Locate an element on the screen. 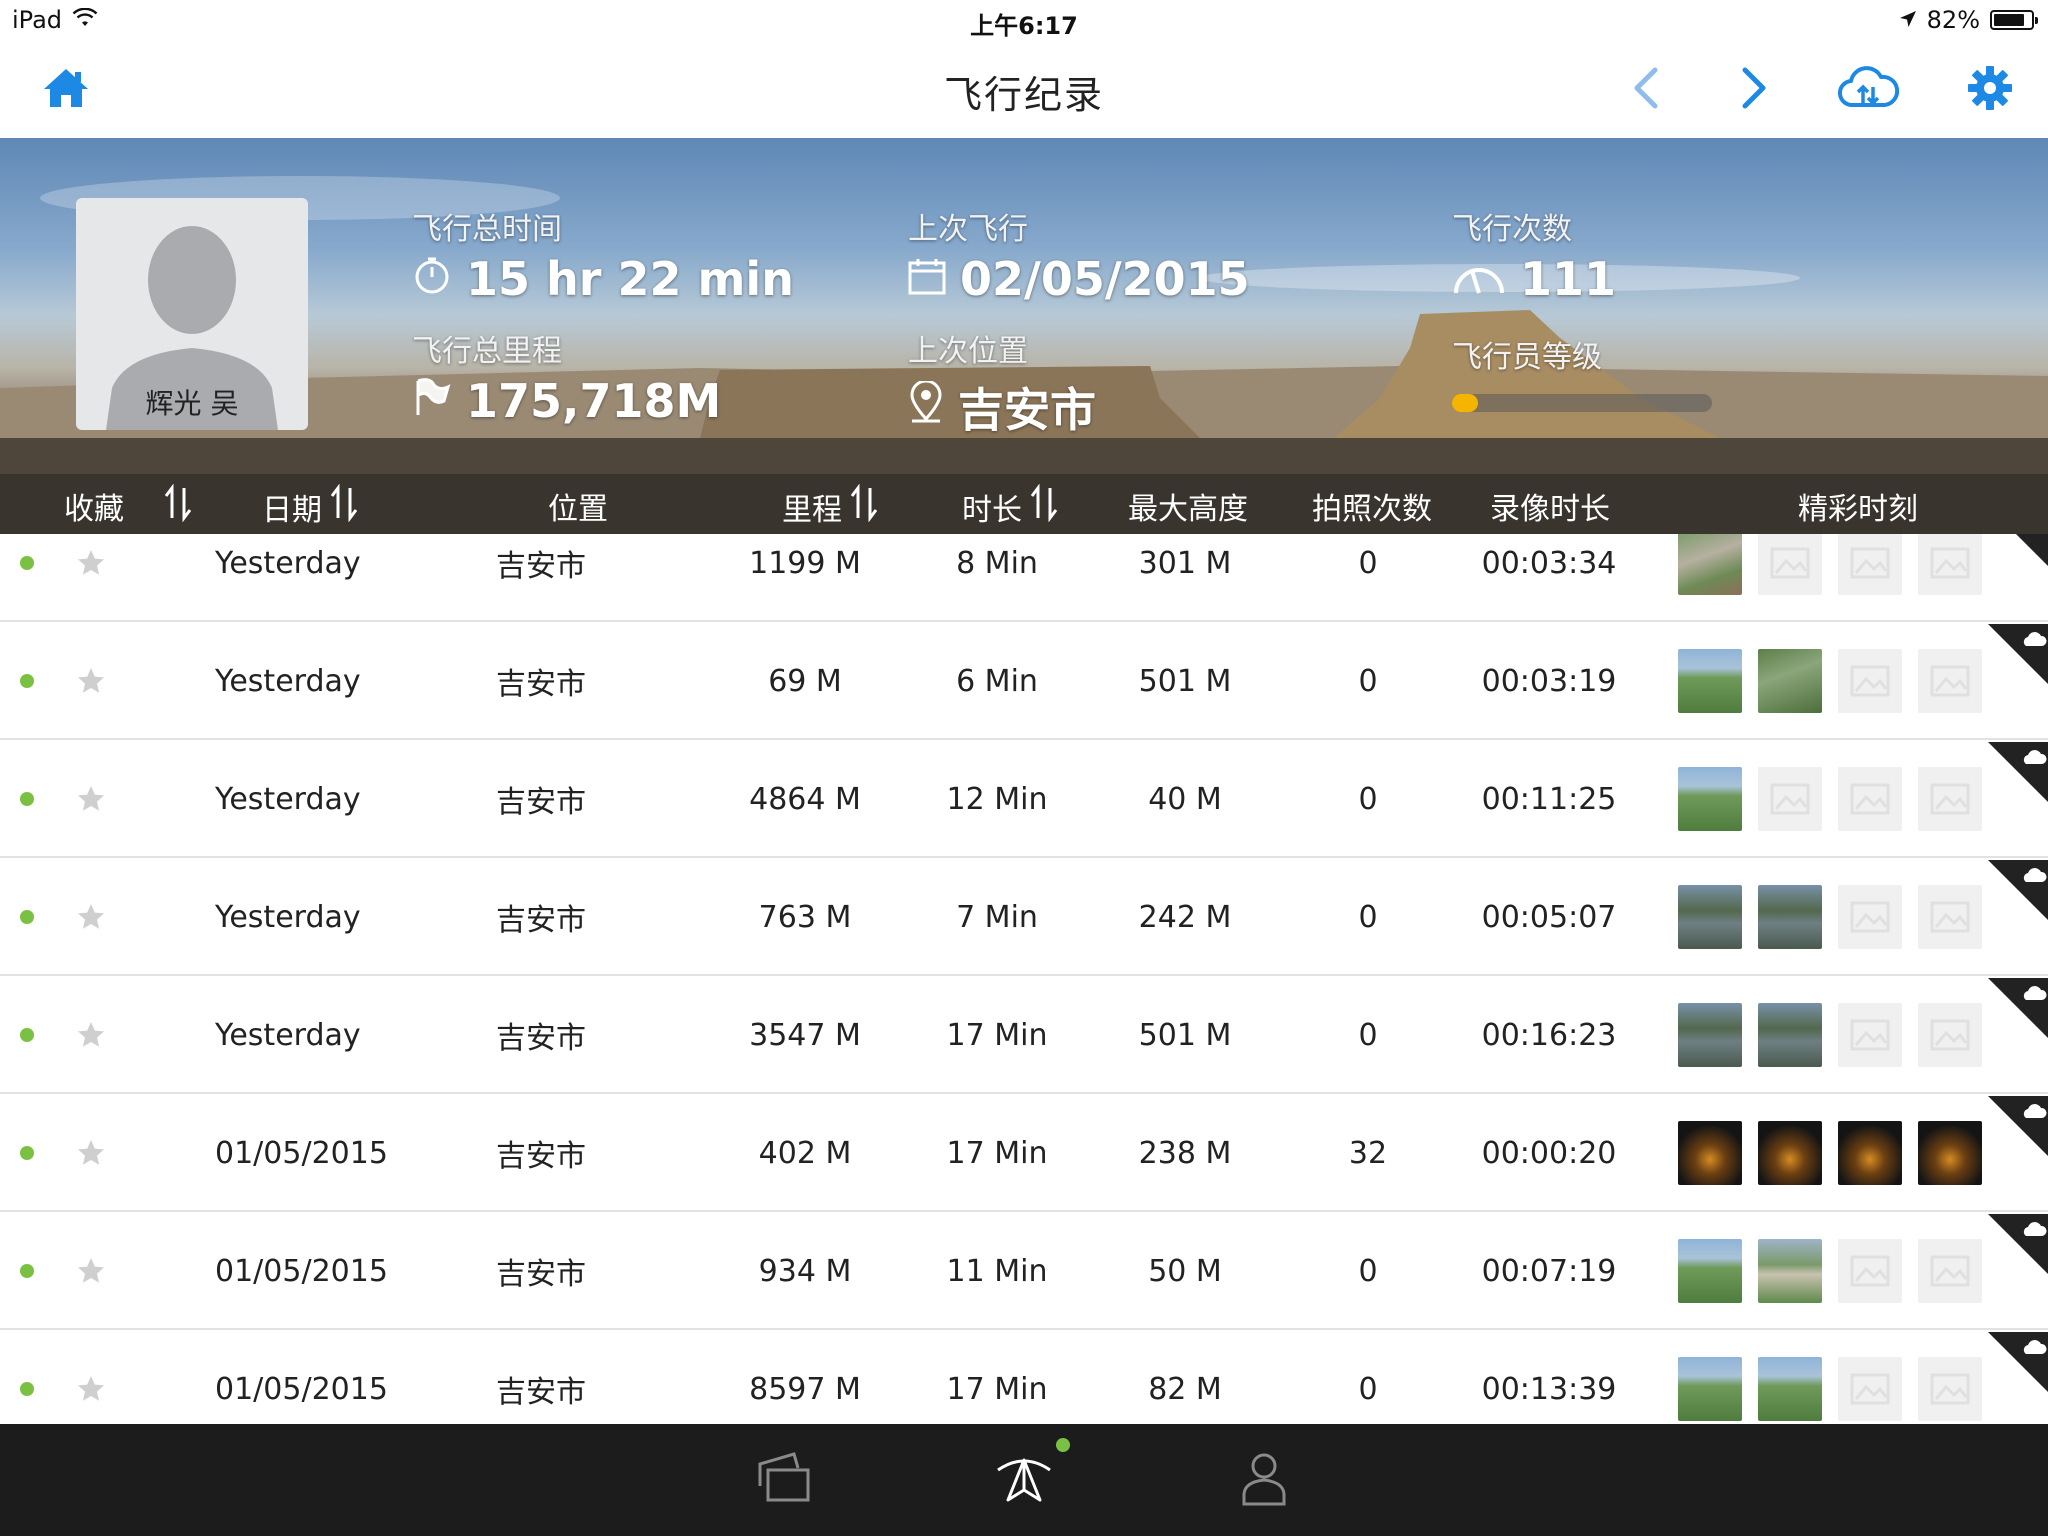 This screenshot has width=2048, height=1536. cloud-sync-button is located at coordinates (1868, 90).